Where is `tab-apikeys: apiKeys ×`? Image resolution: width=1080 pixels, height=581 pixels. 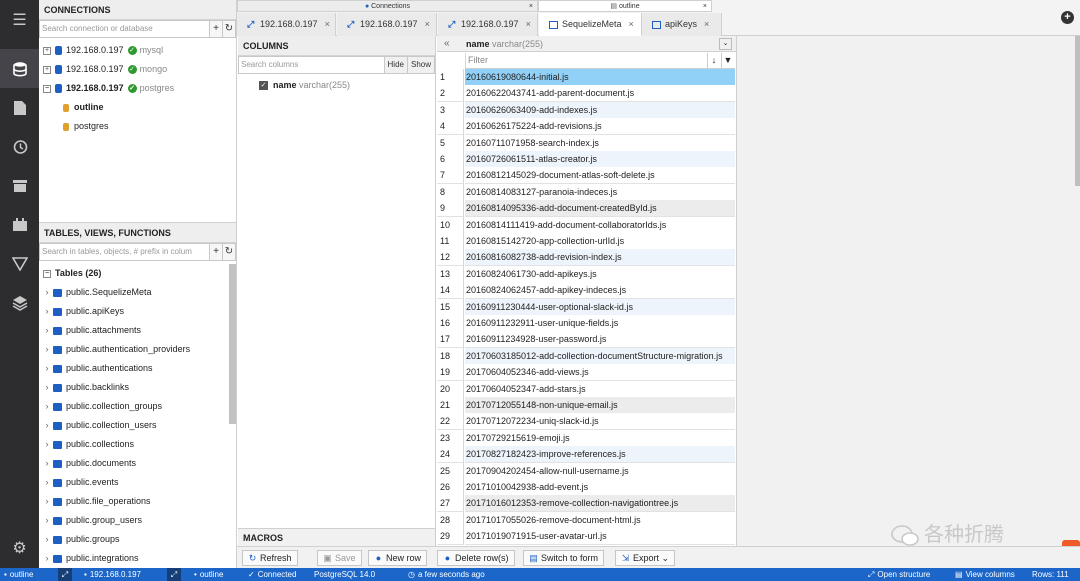
tab-apikeys: apiKeys × is located at coordinates (682, 24).